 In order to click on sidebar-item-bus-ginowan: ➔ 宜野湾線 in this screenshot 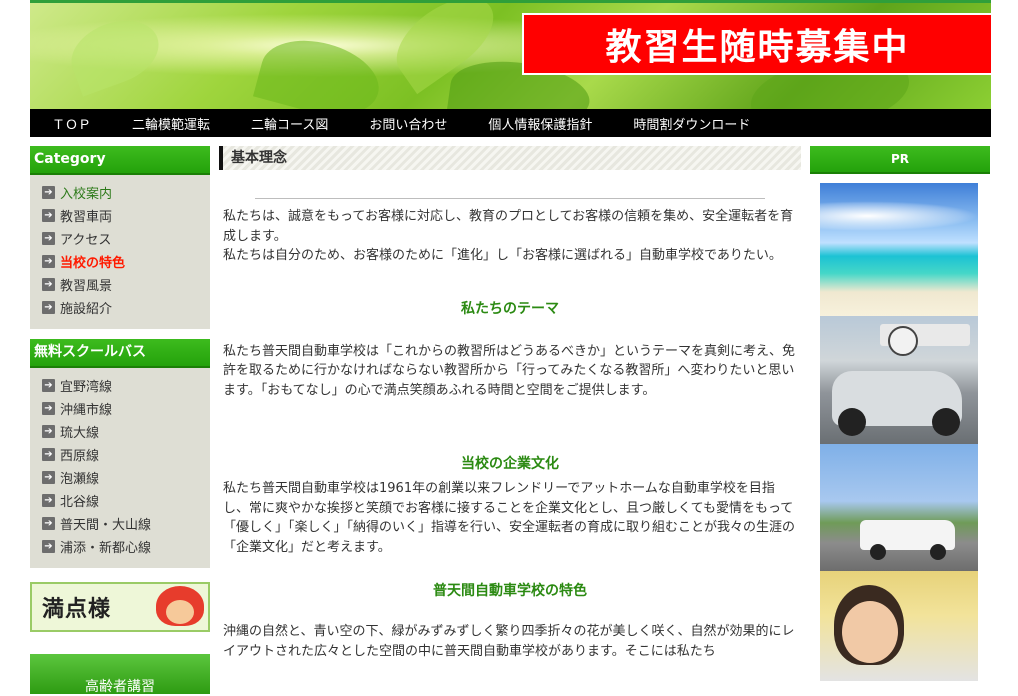, I will do `click(120, 385)`.